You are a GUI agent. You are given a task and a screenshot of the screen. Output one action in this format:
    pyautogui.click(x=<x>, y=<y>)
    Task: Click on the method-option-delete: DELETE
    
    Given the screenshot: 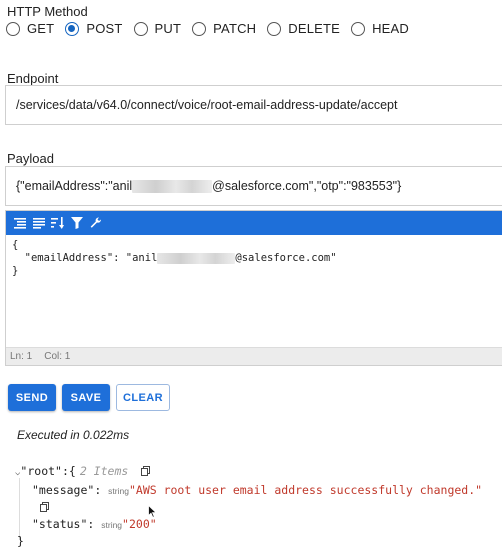 What is the action you would take?
    pyautogui.click(x=303, y=28)
    